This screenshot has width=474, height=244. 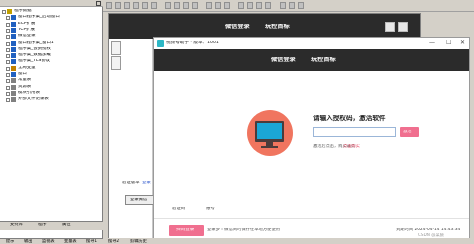 What do you see at coordinates (22, 74) in the screenshot?
I see `tree-item-label: 窗口` at bounding box center [22, 74].